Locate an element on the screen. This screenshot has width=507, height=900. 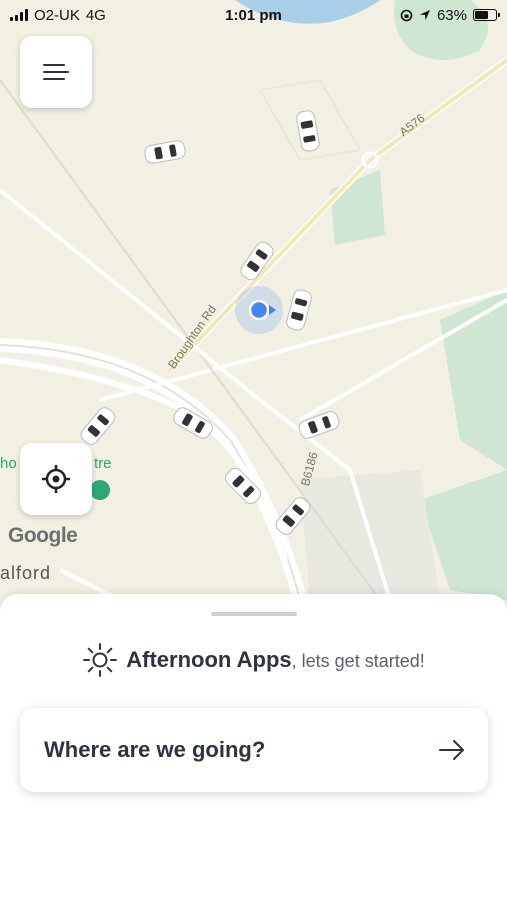
battery-fill is located at coordinates (481, 15).